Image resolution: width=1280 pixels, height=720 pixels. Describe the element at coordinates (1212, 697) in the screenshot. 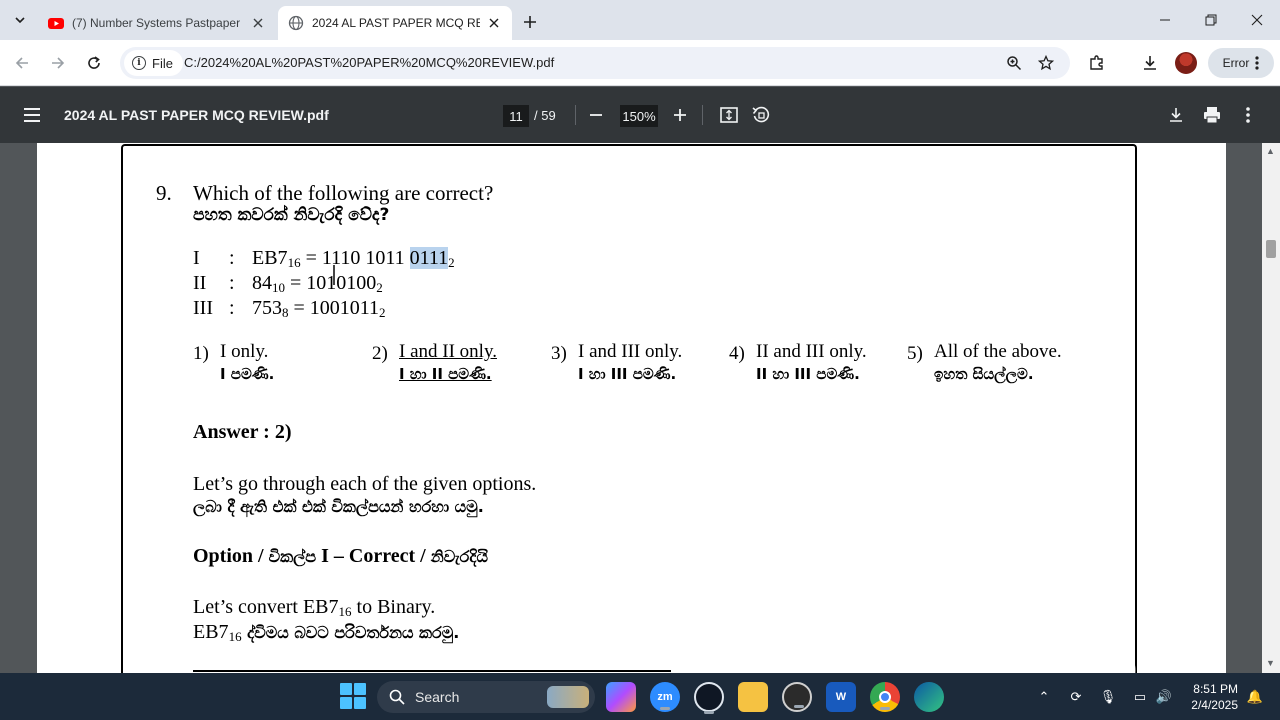

I see `taskbar-clock: 8:51 PM 2/4/2025` at that location.